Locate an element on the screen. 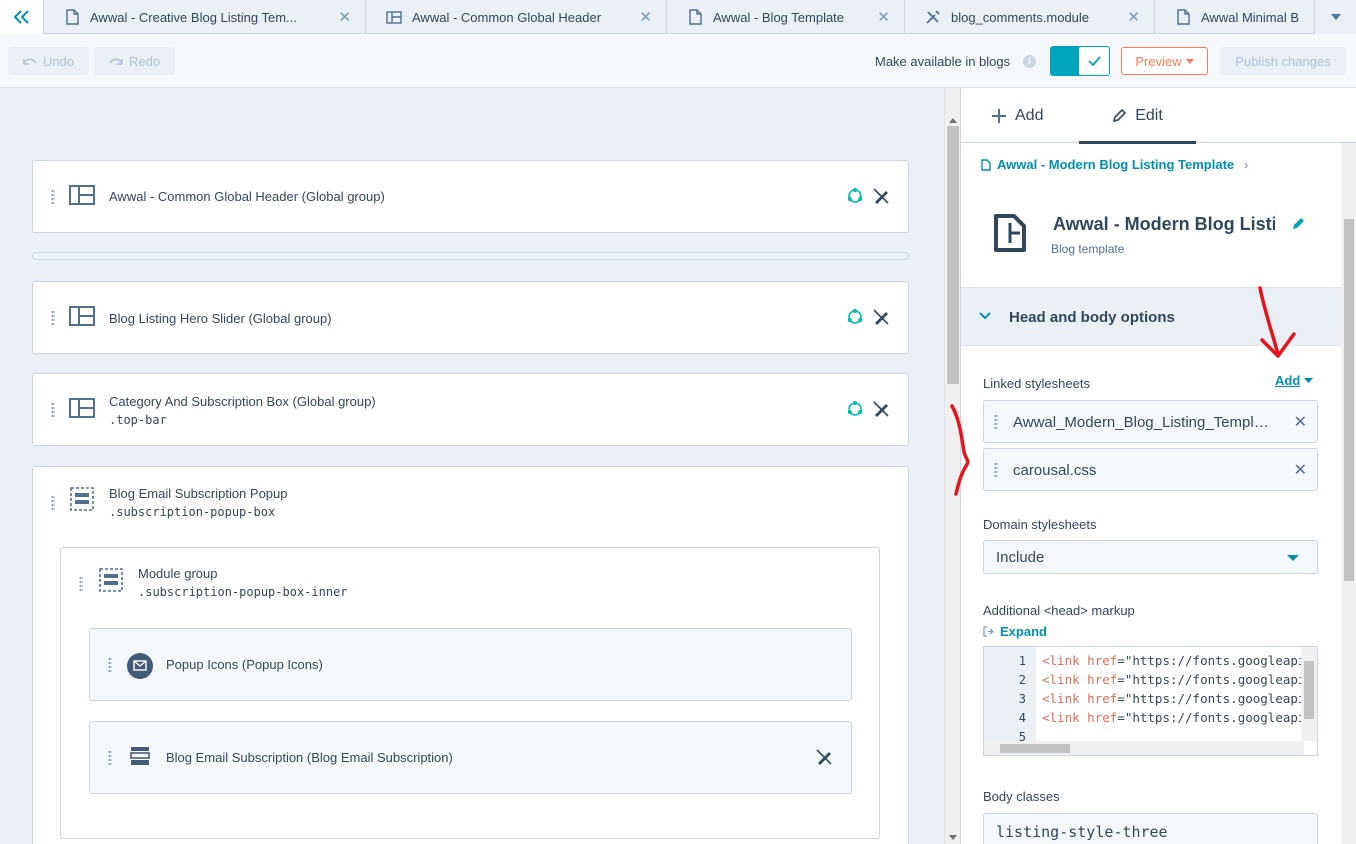 This screenshot has width=1356, height=844. tab-add: Add is located at coordinates (1017, 115).